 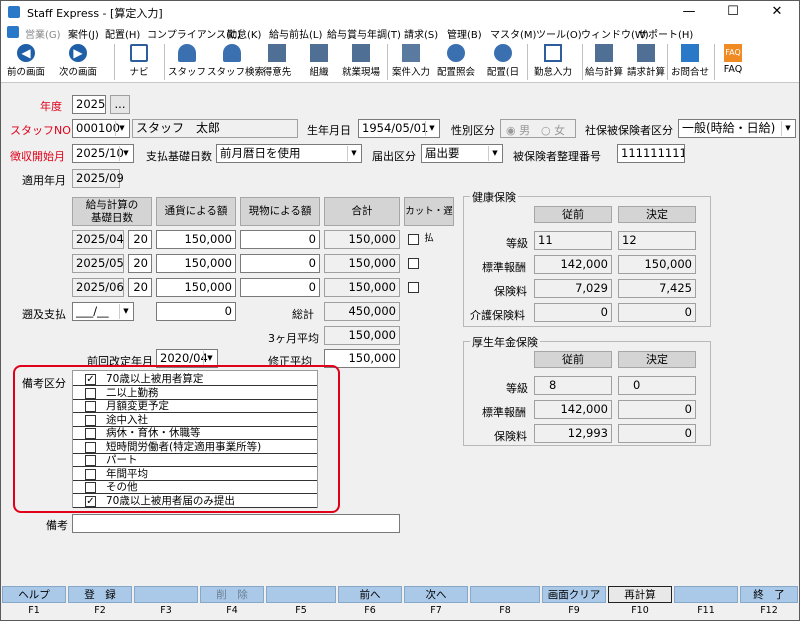 I want to click on list-item: ✓ 70歳以上被用者届のみ提出, so click(x=195, y=501).